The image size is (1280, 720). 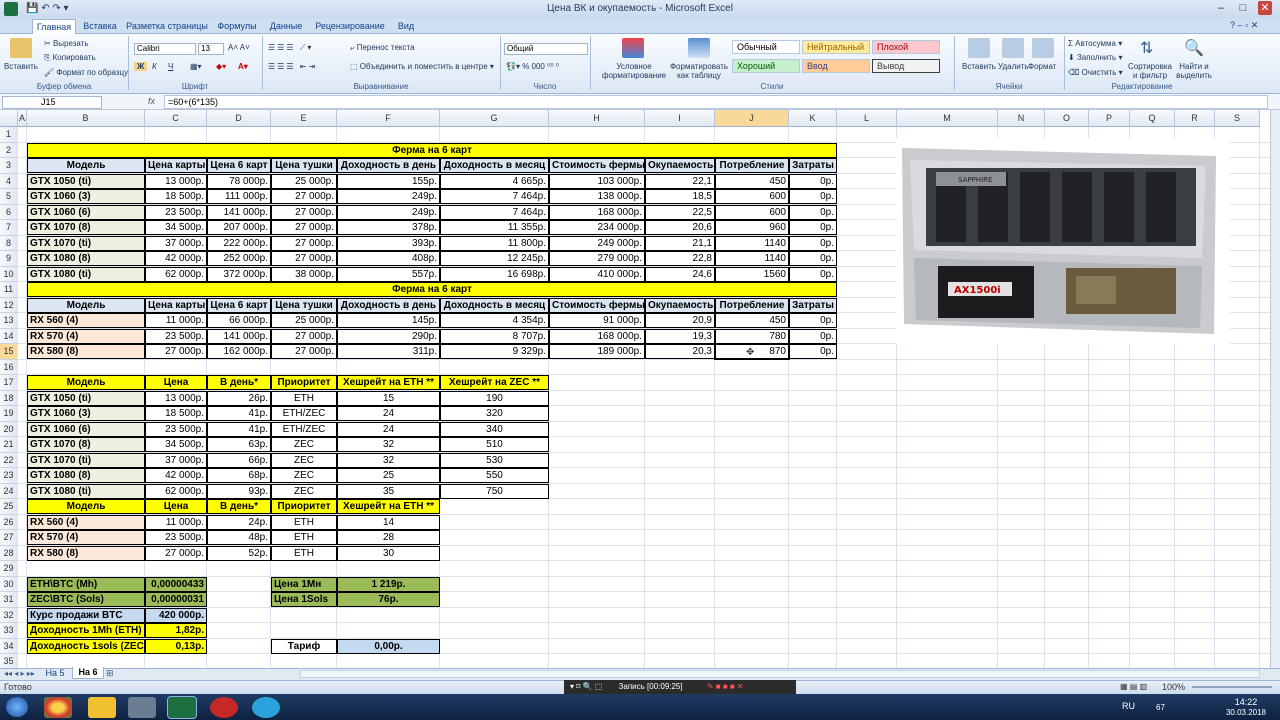 I want to click on close-icon: ✕, so click(x=1265, y=8).